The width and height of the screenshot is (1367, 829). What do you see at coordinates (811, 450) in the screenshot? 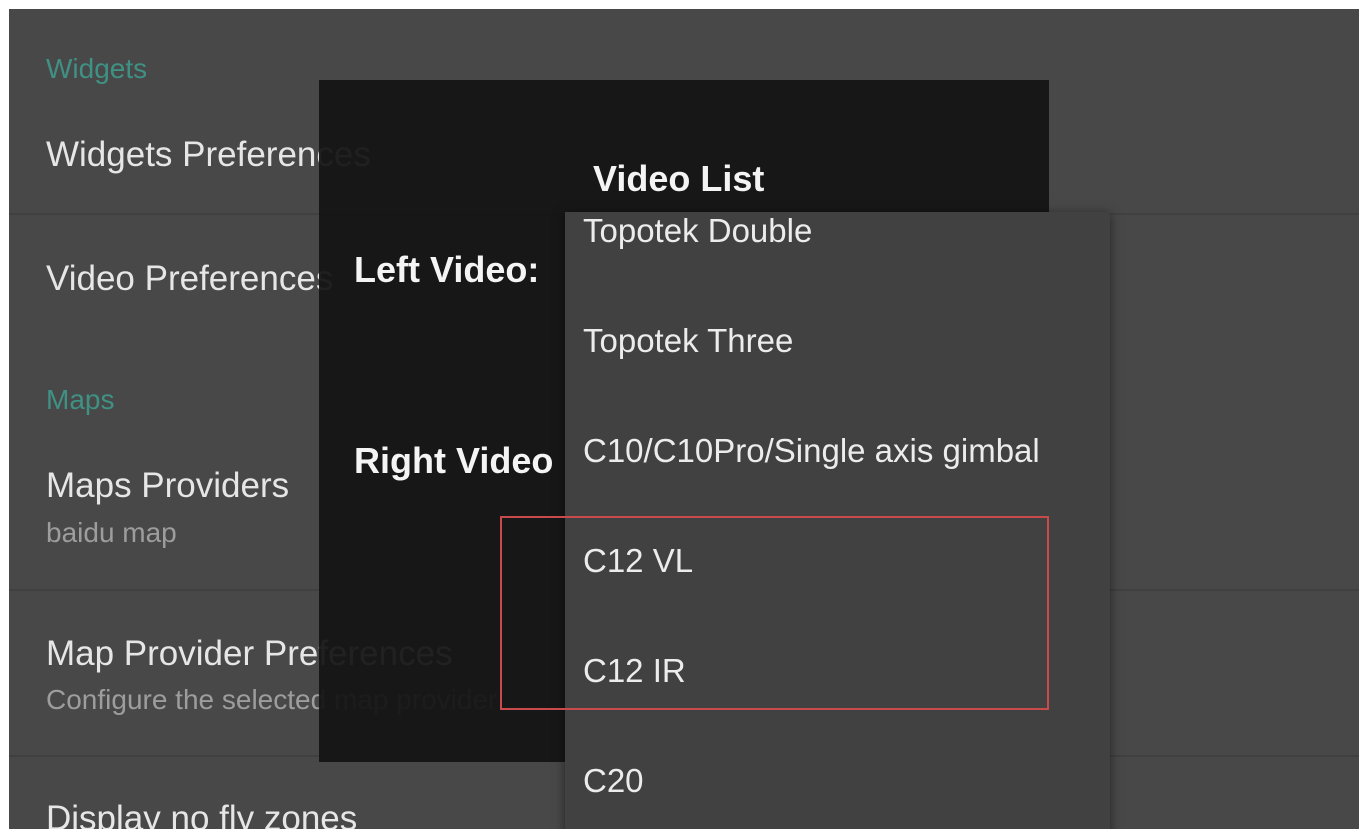
I see `dropdown-item-label: C10/C10Pro/Single axis gimbal` at bounding box center [811, 450].